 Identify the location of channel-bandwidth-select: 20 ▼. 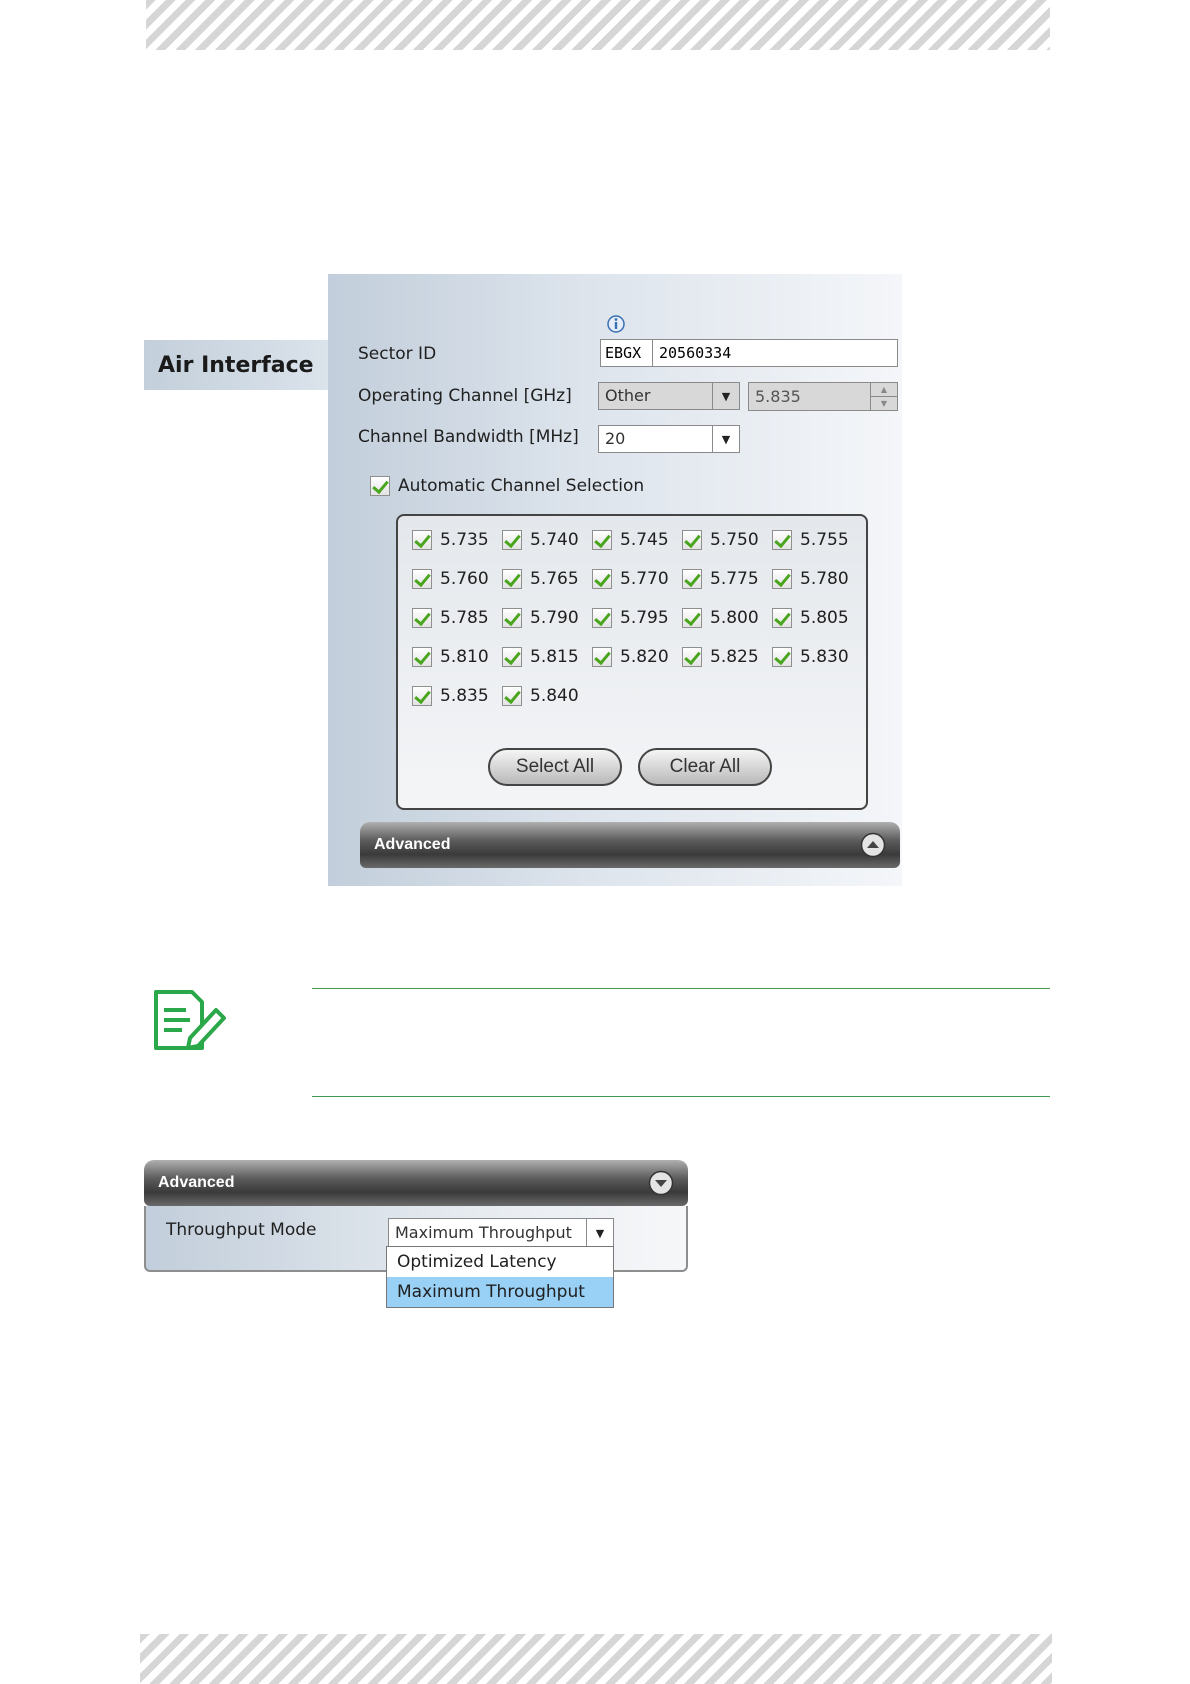
(669, 439).